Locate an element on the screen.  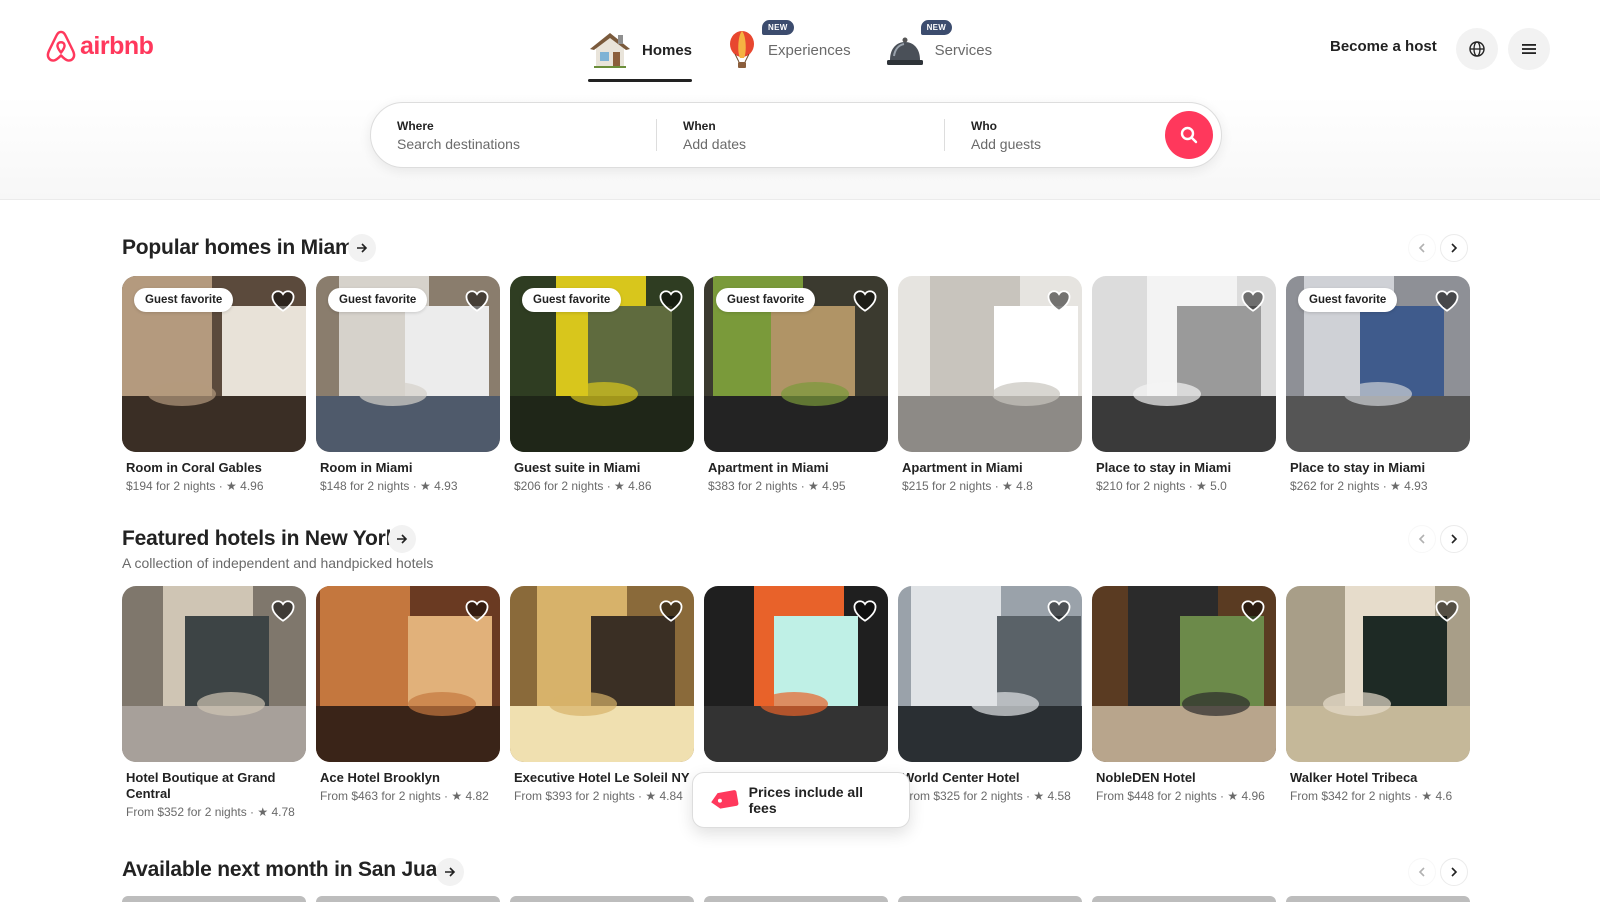
prices-include-fees-toast: Prices include all fees is located at coordinates (801, 800).